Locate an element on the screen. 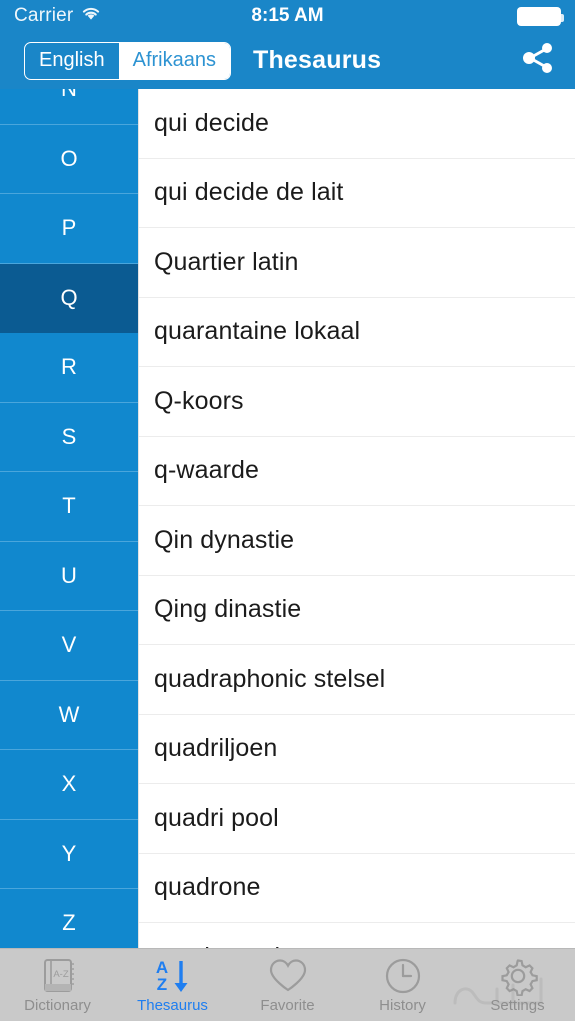 The height and width of the screenshot is (1021, 575). list-item: Qing dinastie is located at coordinates (357, 610).